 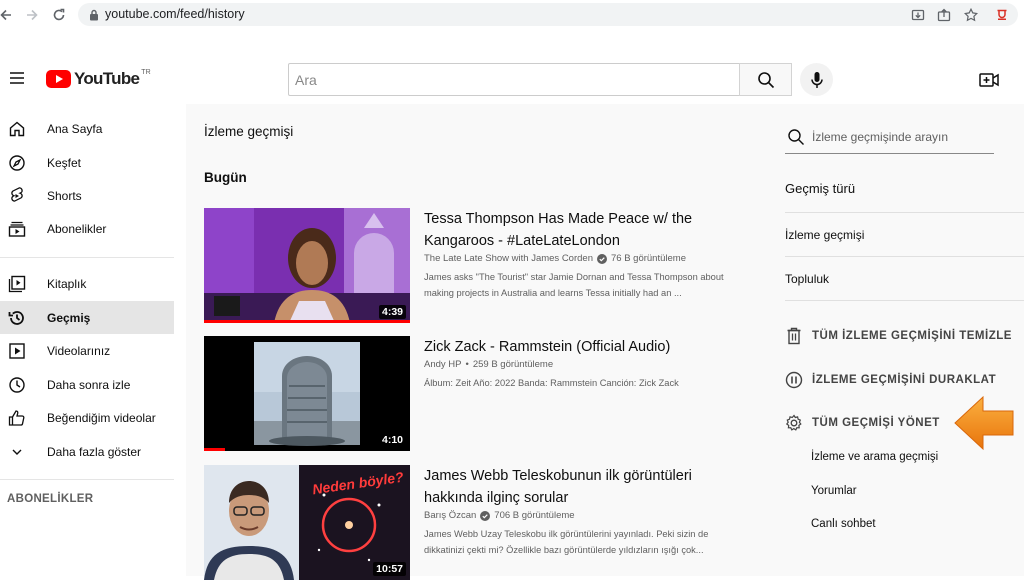 What do you see at coordinates (843, 524) in the screenshot?
I see `sub-link-live-chat: Canlı sohbet` at bounding box center [843, 524].